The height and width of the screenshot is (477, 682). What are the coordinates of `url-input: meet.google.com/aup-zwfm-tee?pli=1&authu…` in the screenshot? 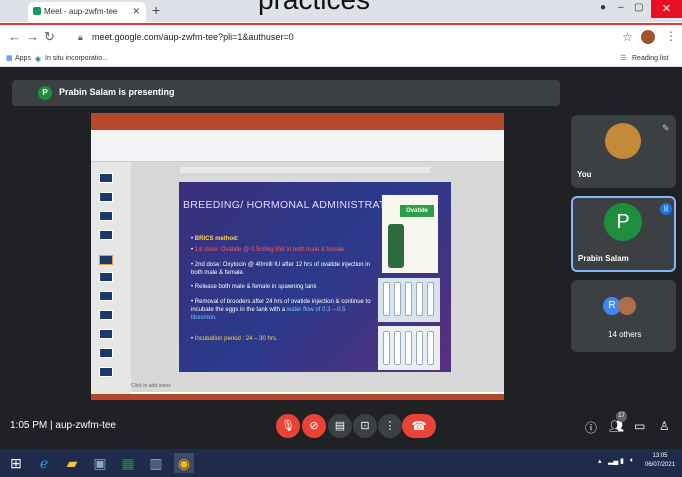 It's located at (342, 37).